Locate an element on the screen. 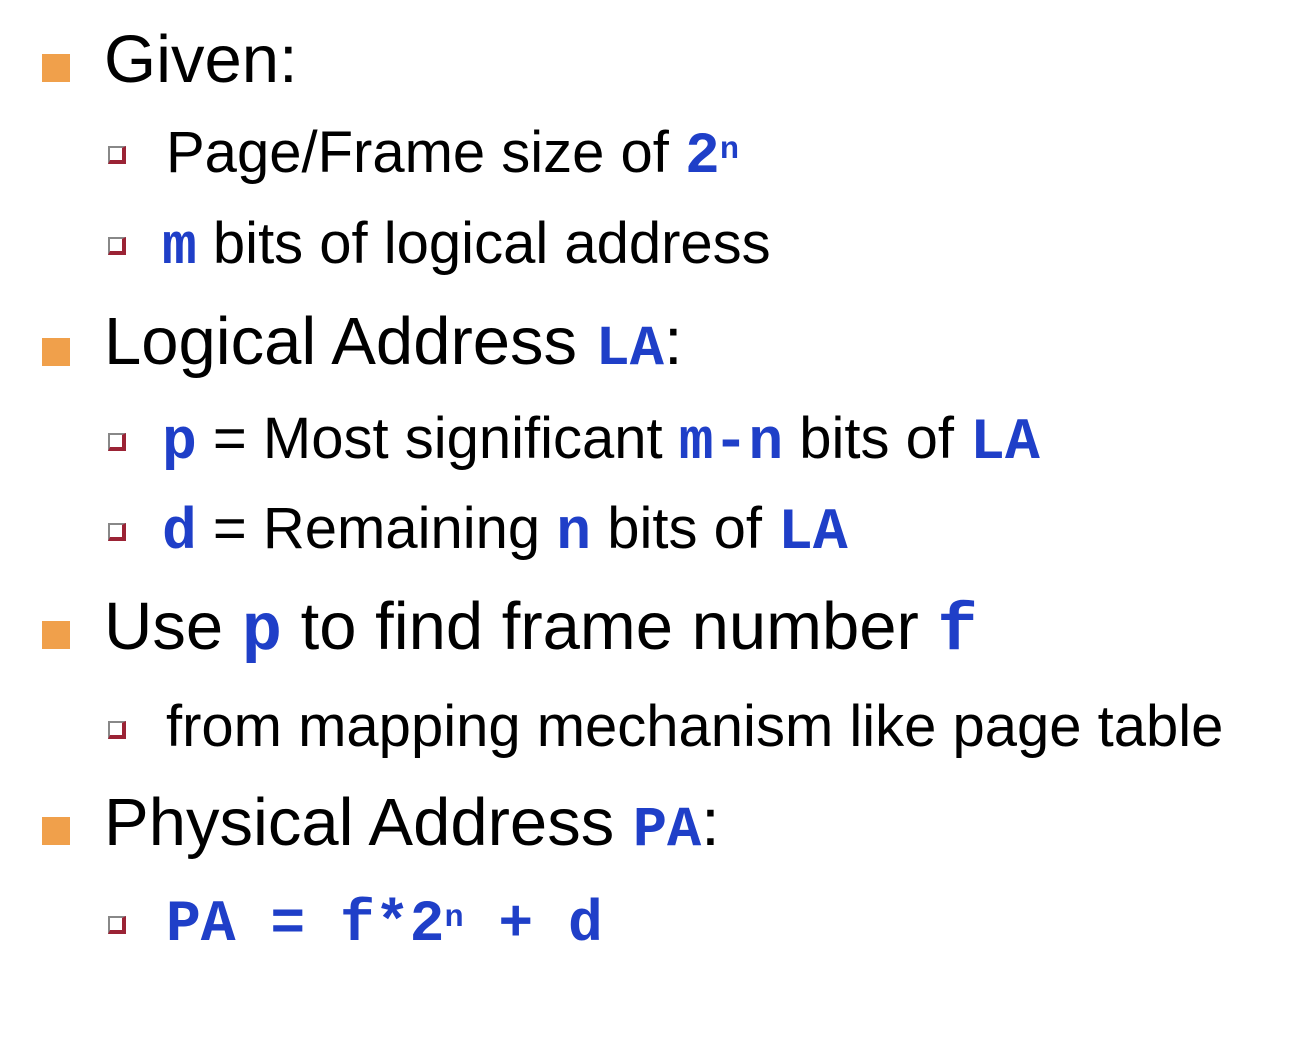  sub-bullet-formula is located at coordinates (117, 925).